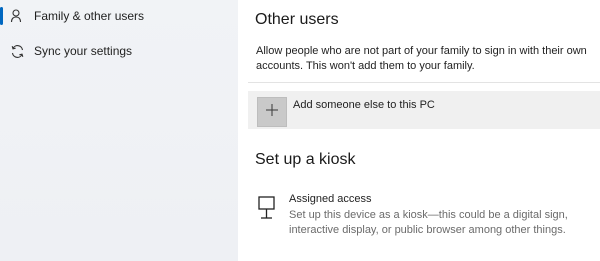  I want to click on sidebar-item-label: Family & other users, so click(89, 16).